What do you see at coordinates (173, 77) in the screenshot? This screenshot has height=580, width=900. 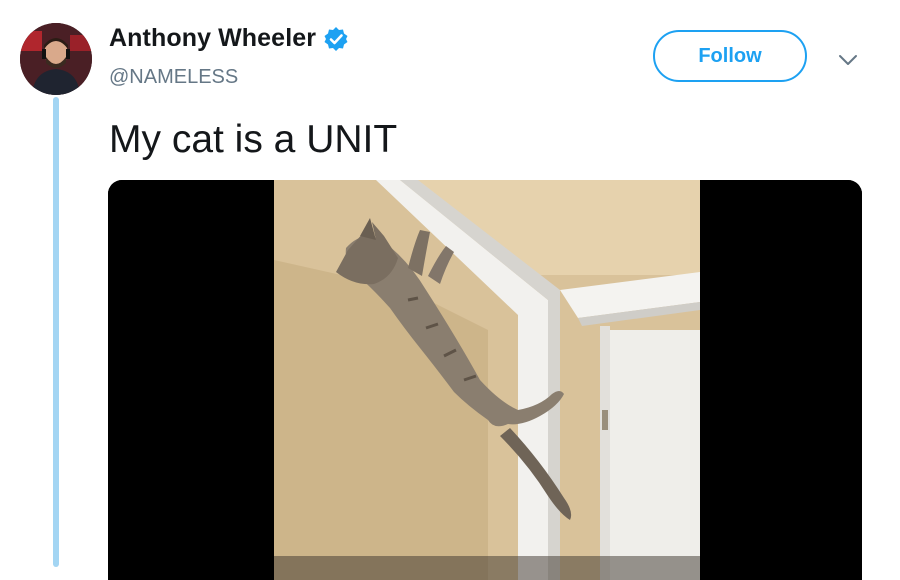 I see `user-handle: @NAMELESS` at bounding box center [173, 77].